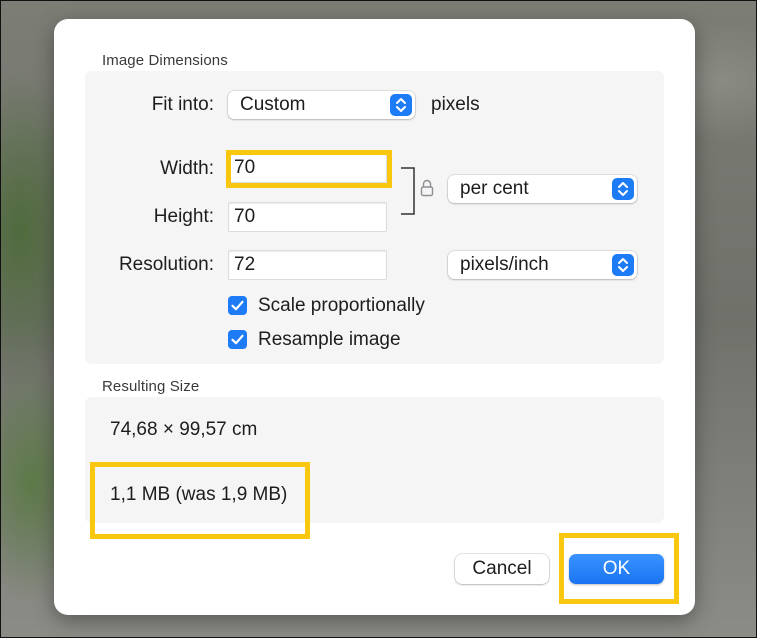  I want to click on height-field, so click(307, 217).